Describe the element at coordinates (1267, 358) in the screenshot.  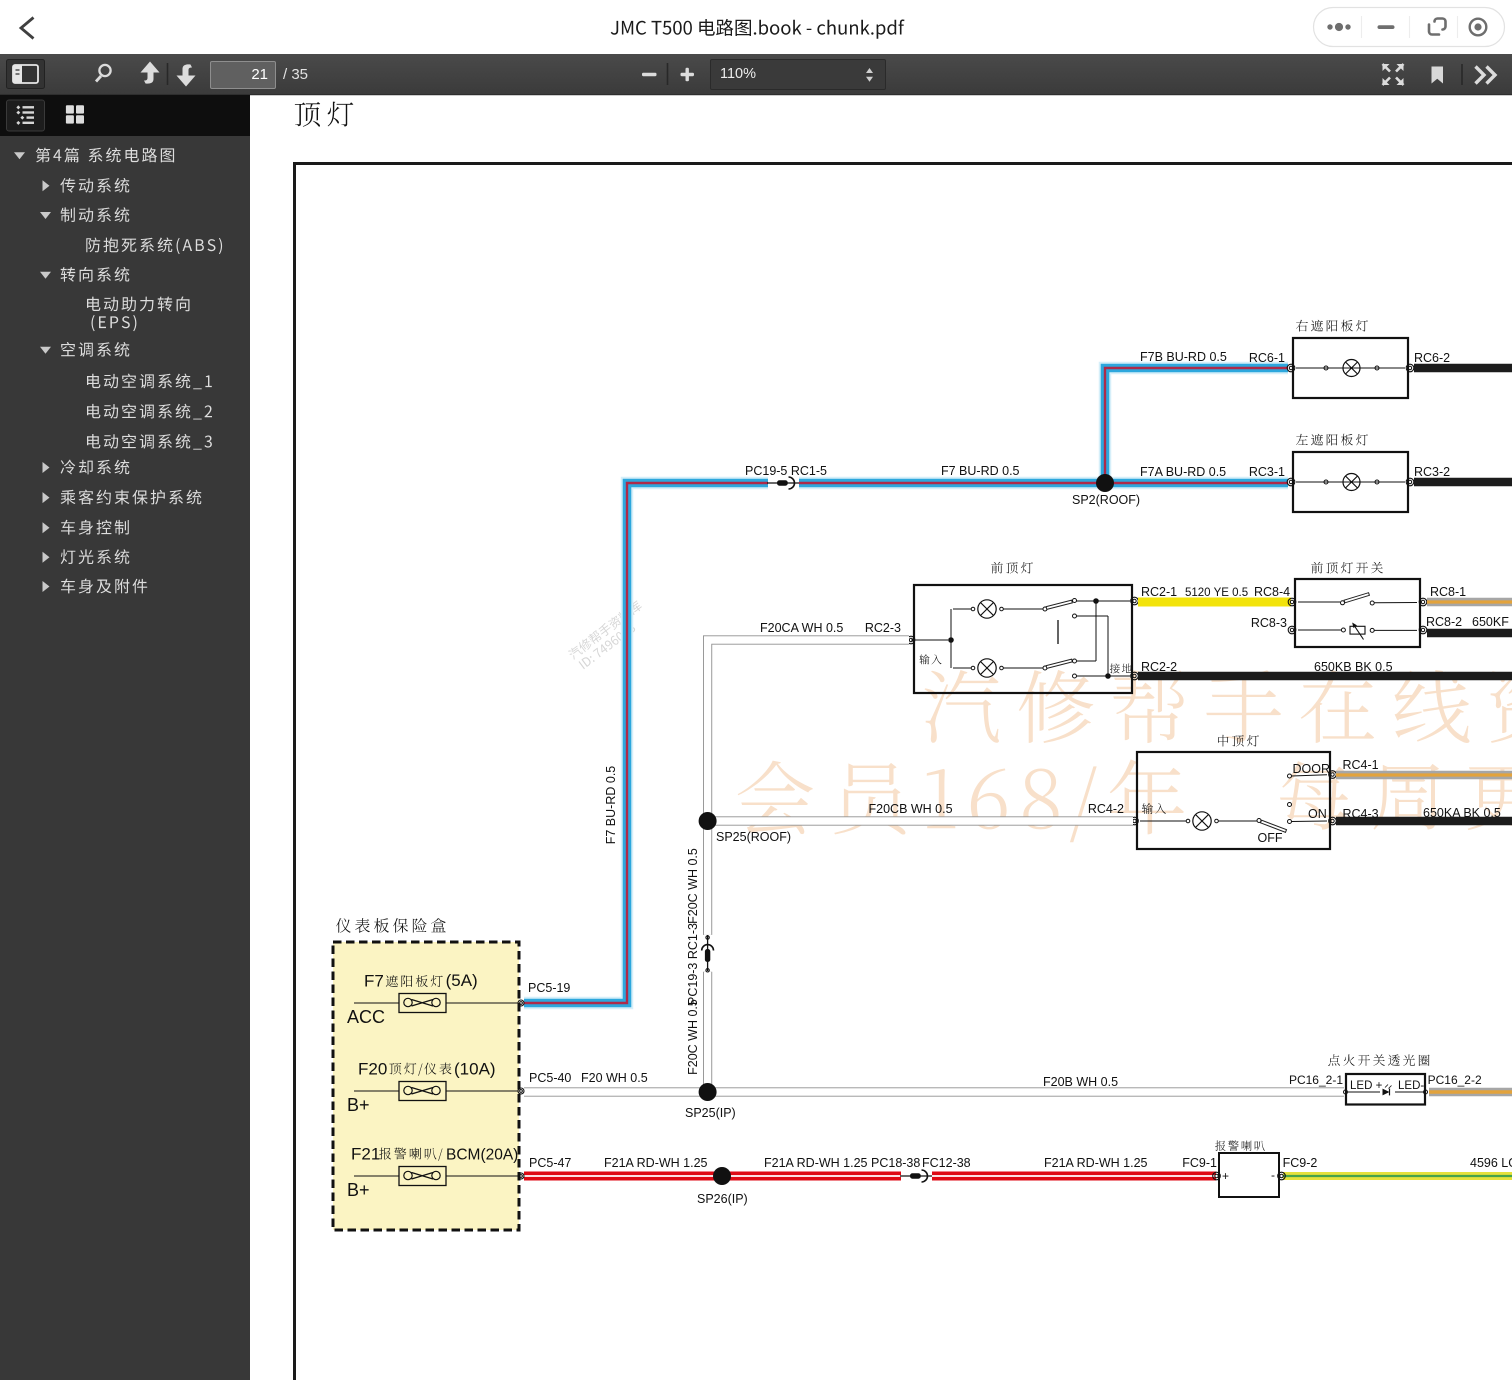
I see `svg-text: RC6-1` at that location.